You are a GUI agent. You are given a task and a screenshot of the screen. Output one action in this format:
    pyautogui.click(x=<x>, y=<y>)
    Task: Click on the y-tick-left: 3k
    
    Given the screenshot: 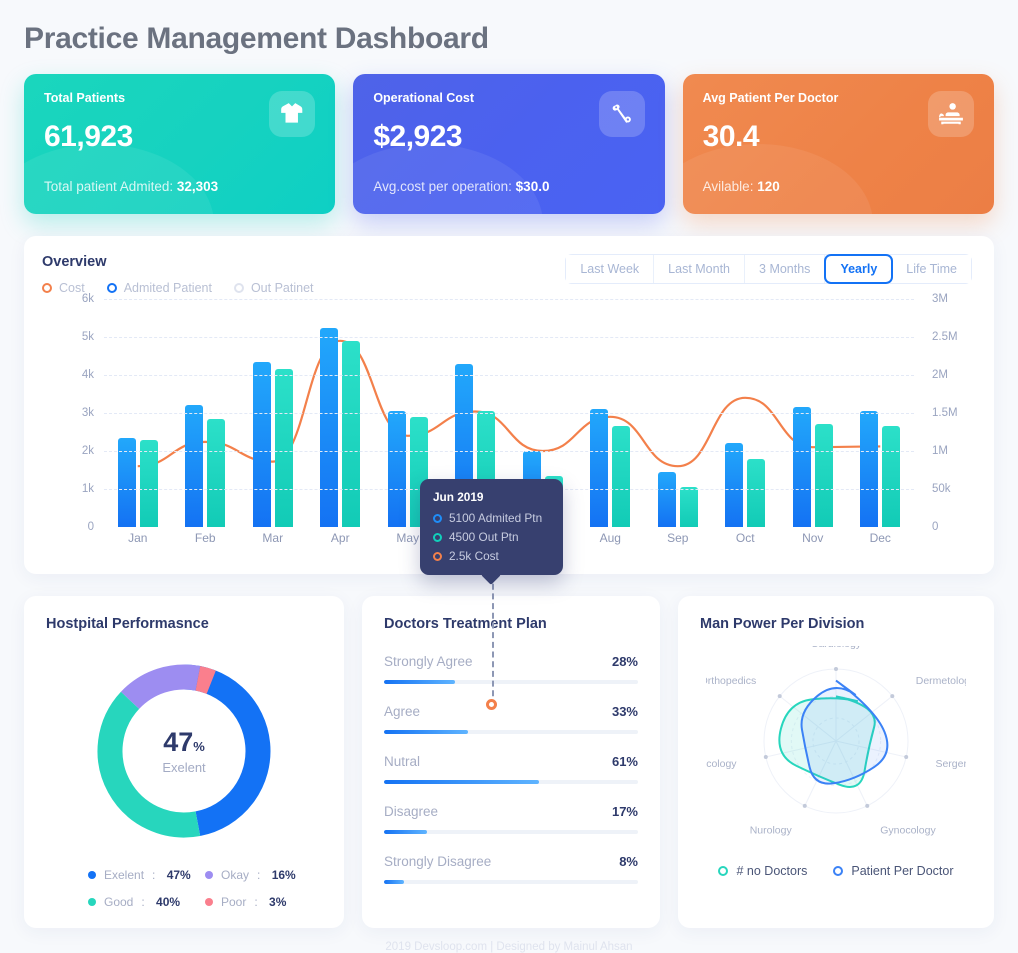 What is the action you would take?
    pyautogui.click(x=87, y=413)
    